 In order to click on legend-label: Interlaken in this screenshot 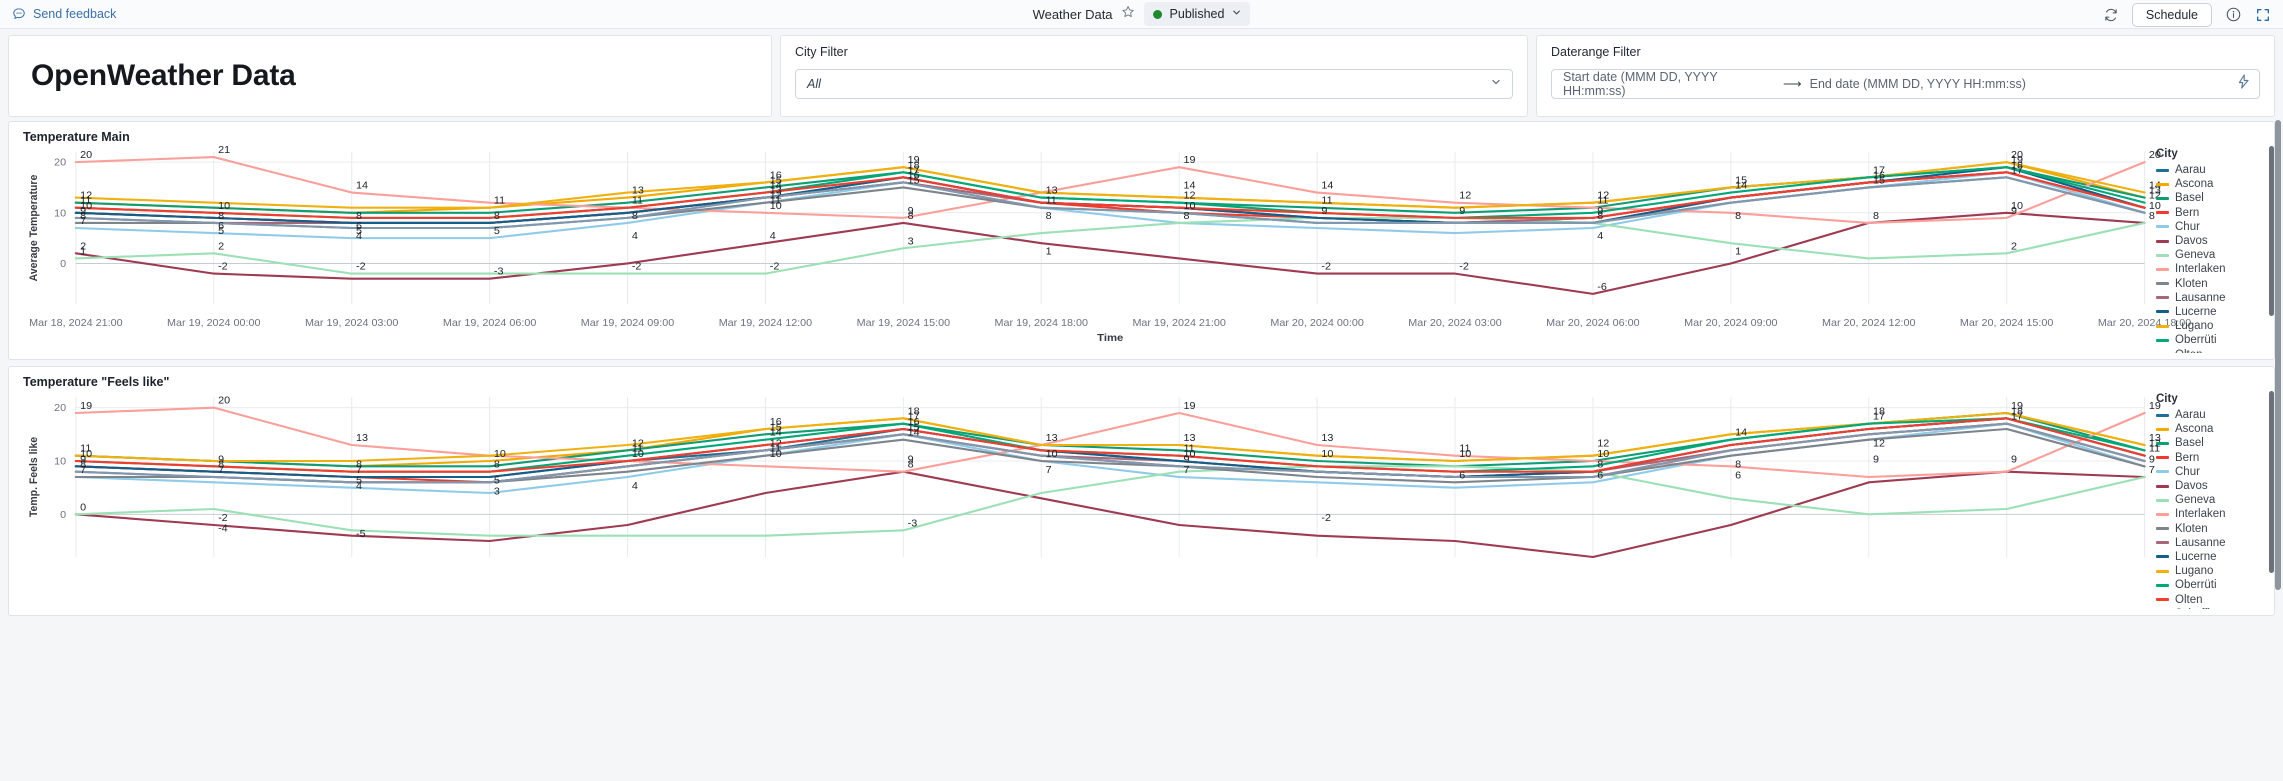, I will do `click(2200, 514)`.